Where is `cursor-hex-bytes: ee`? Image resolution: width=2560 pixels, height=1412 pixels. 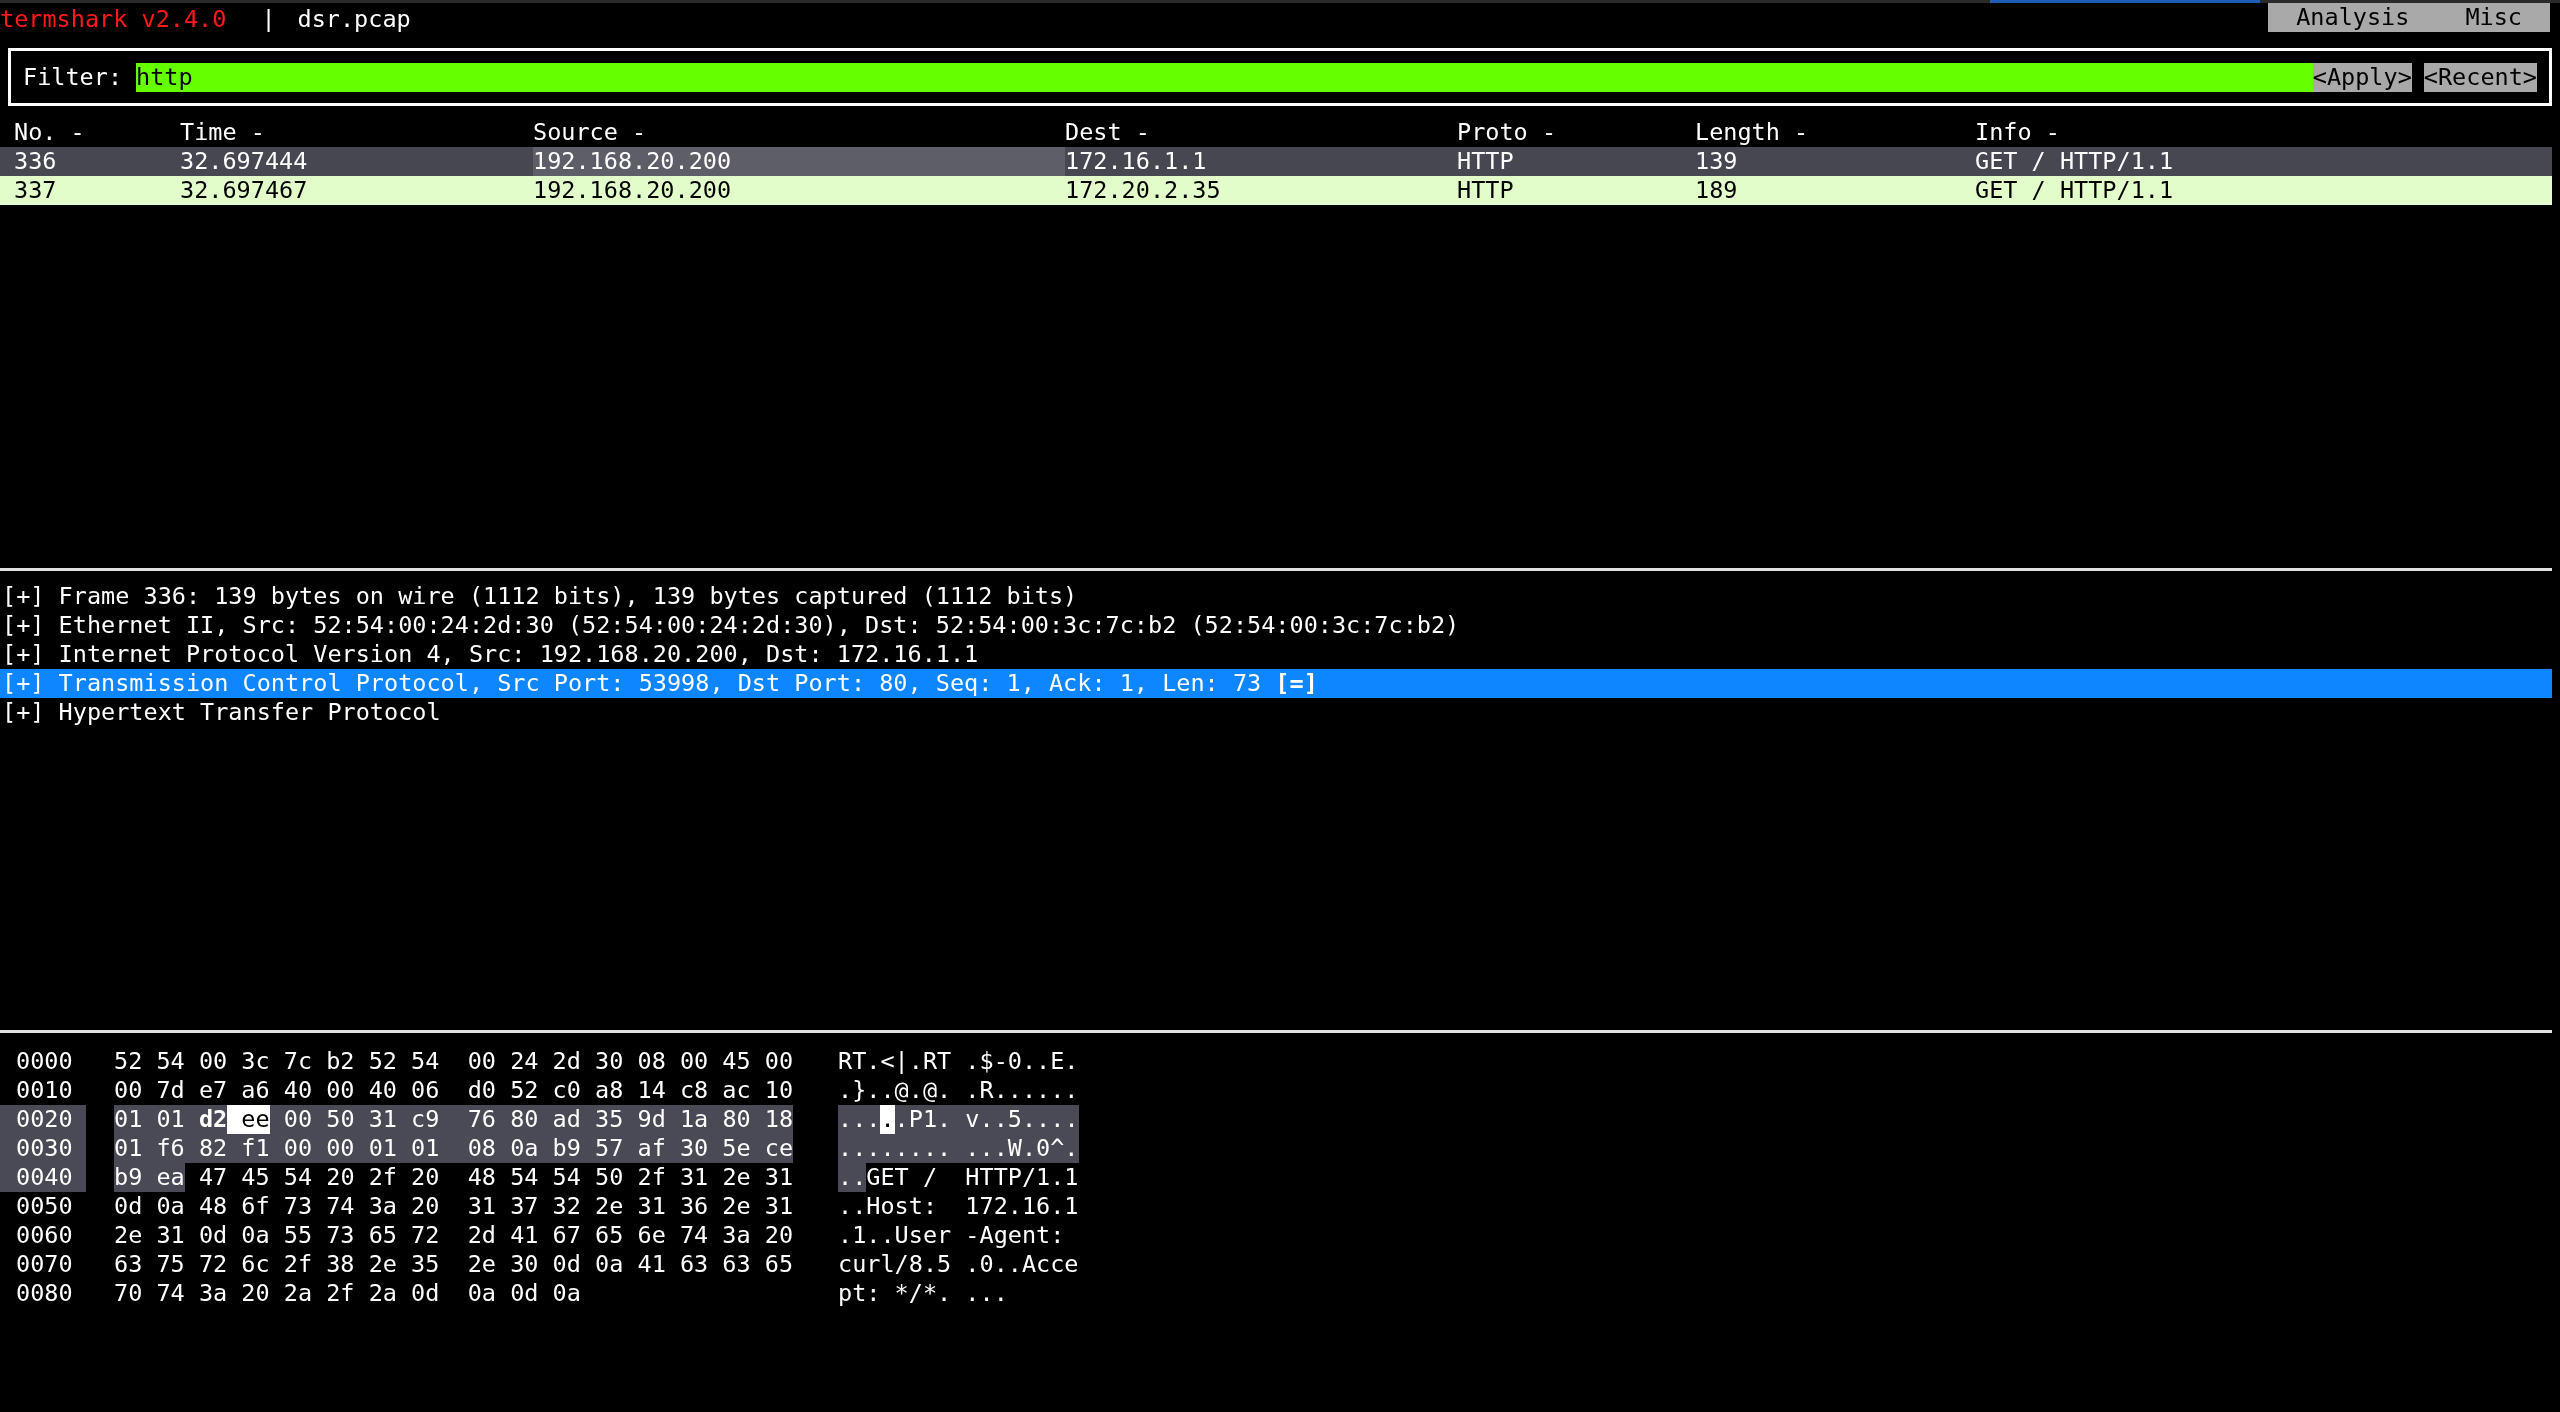
cursor-hex-bytes: ee is located at coordinates (248, 1119).